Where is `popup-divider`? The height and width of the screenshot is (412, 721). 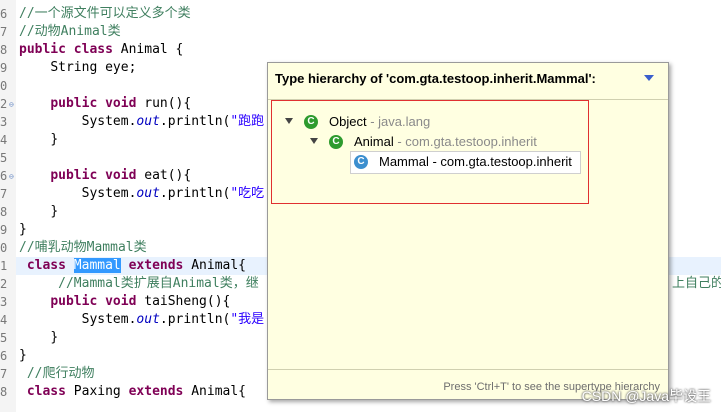
popup-divider is located at coordinates (468, 369).